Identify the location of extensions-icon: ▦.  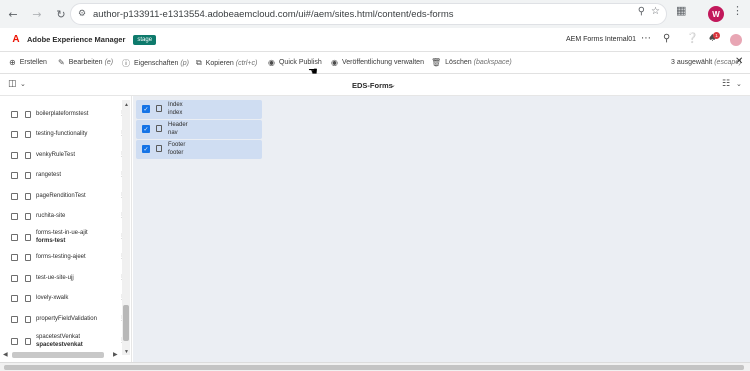
(681, 10).